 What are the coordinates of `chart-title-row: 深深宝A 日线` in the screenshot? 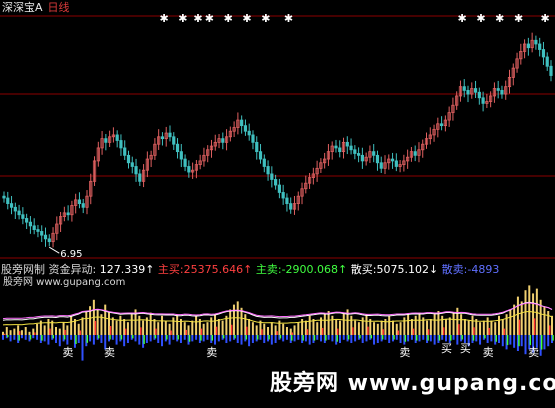 It's located at (36, 7).